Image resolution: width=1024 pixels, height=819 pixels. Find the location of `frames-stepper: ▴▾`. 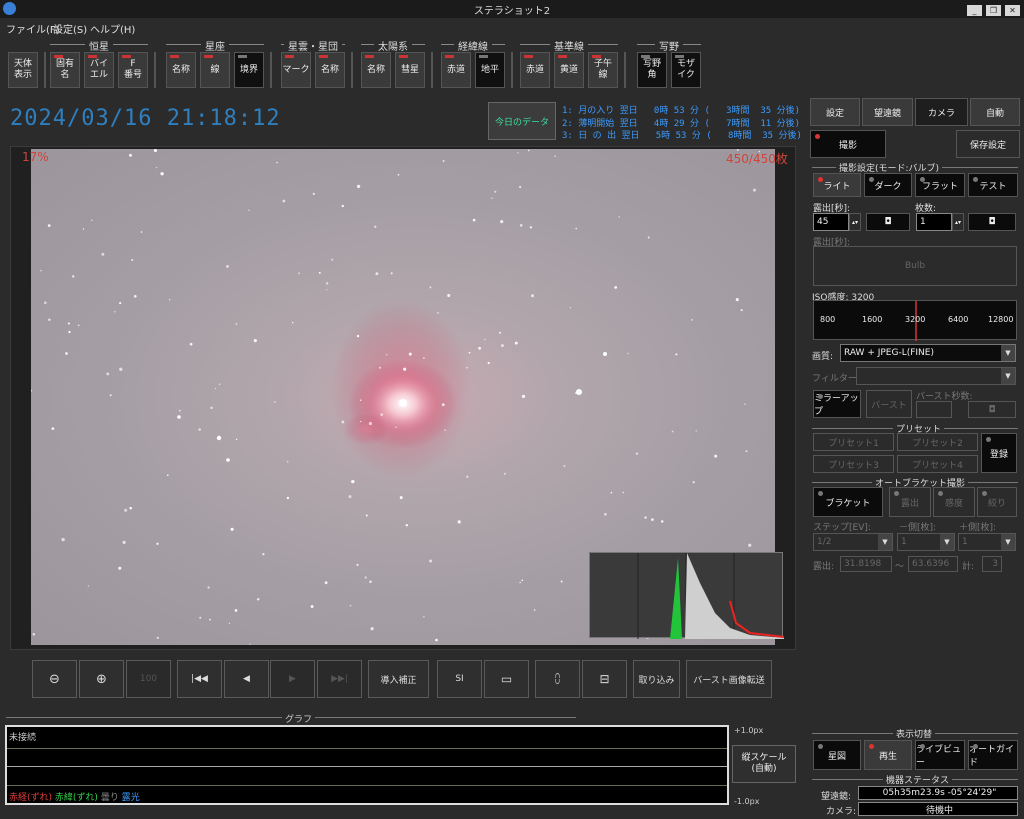

frames-stepper: ▴▾ is located at coordinates (958, 222).